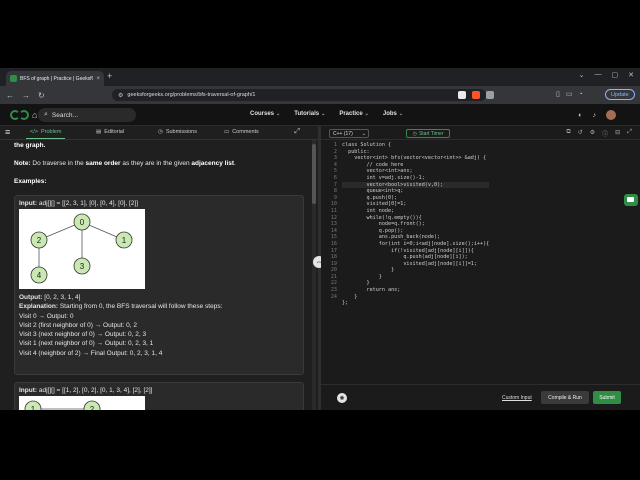 This screenshot has height=480, width=640. Describe the element at coordinates (354, 114) in the screenshot. I see `menu-practice: Practice ⌄` at that location.